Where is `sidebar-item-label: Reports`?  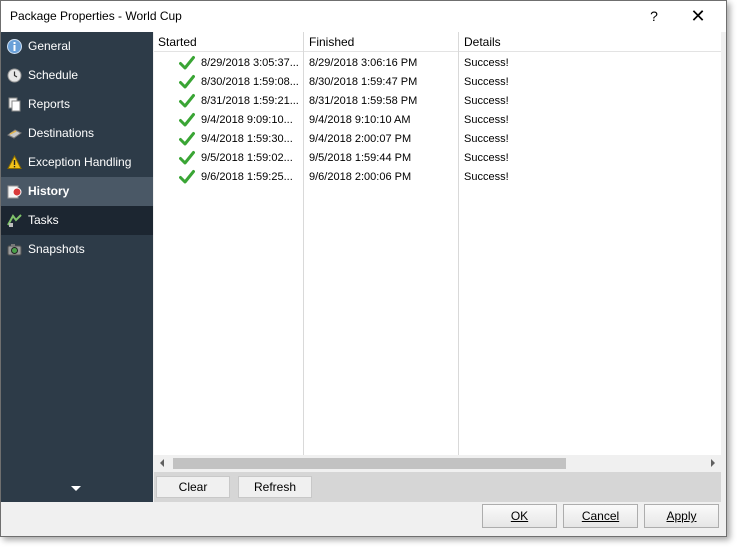 sidebar-item-label: Reports is located at coordinates (49, 104).